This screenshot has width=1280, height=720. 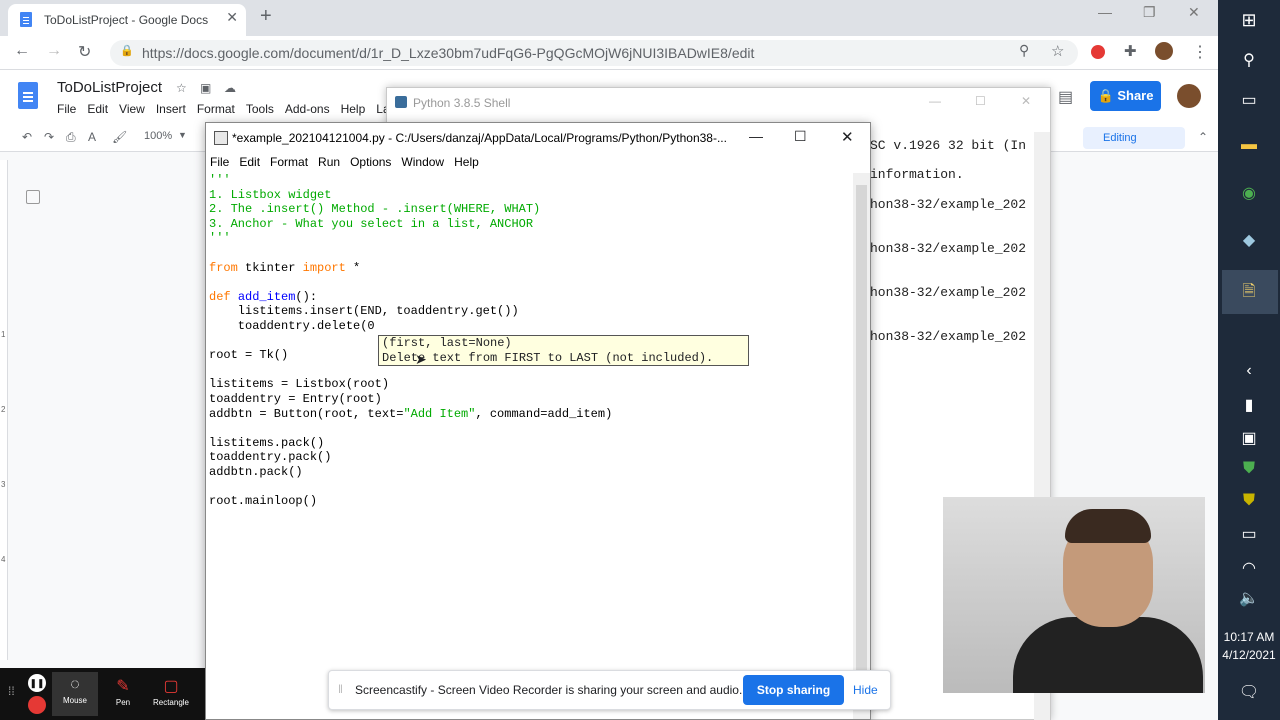 I want to click on shell-minimize-icon: —, so click(x=935, y=101).